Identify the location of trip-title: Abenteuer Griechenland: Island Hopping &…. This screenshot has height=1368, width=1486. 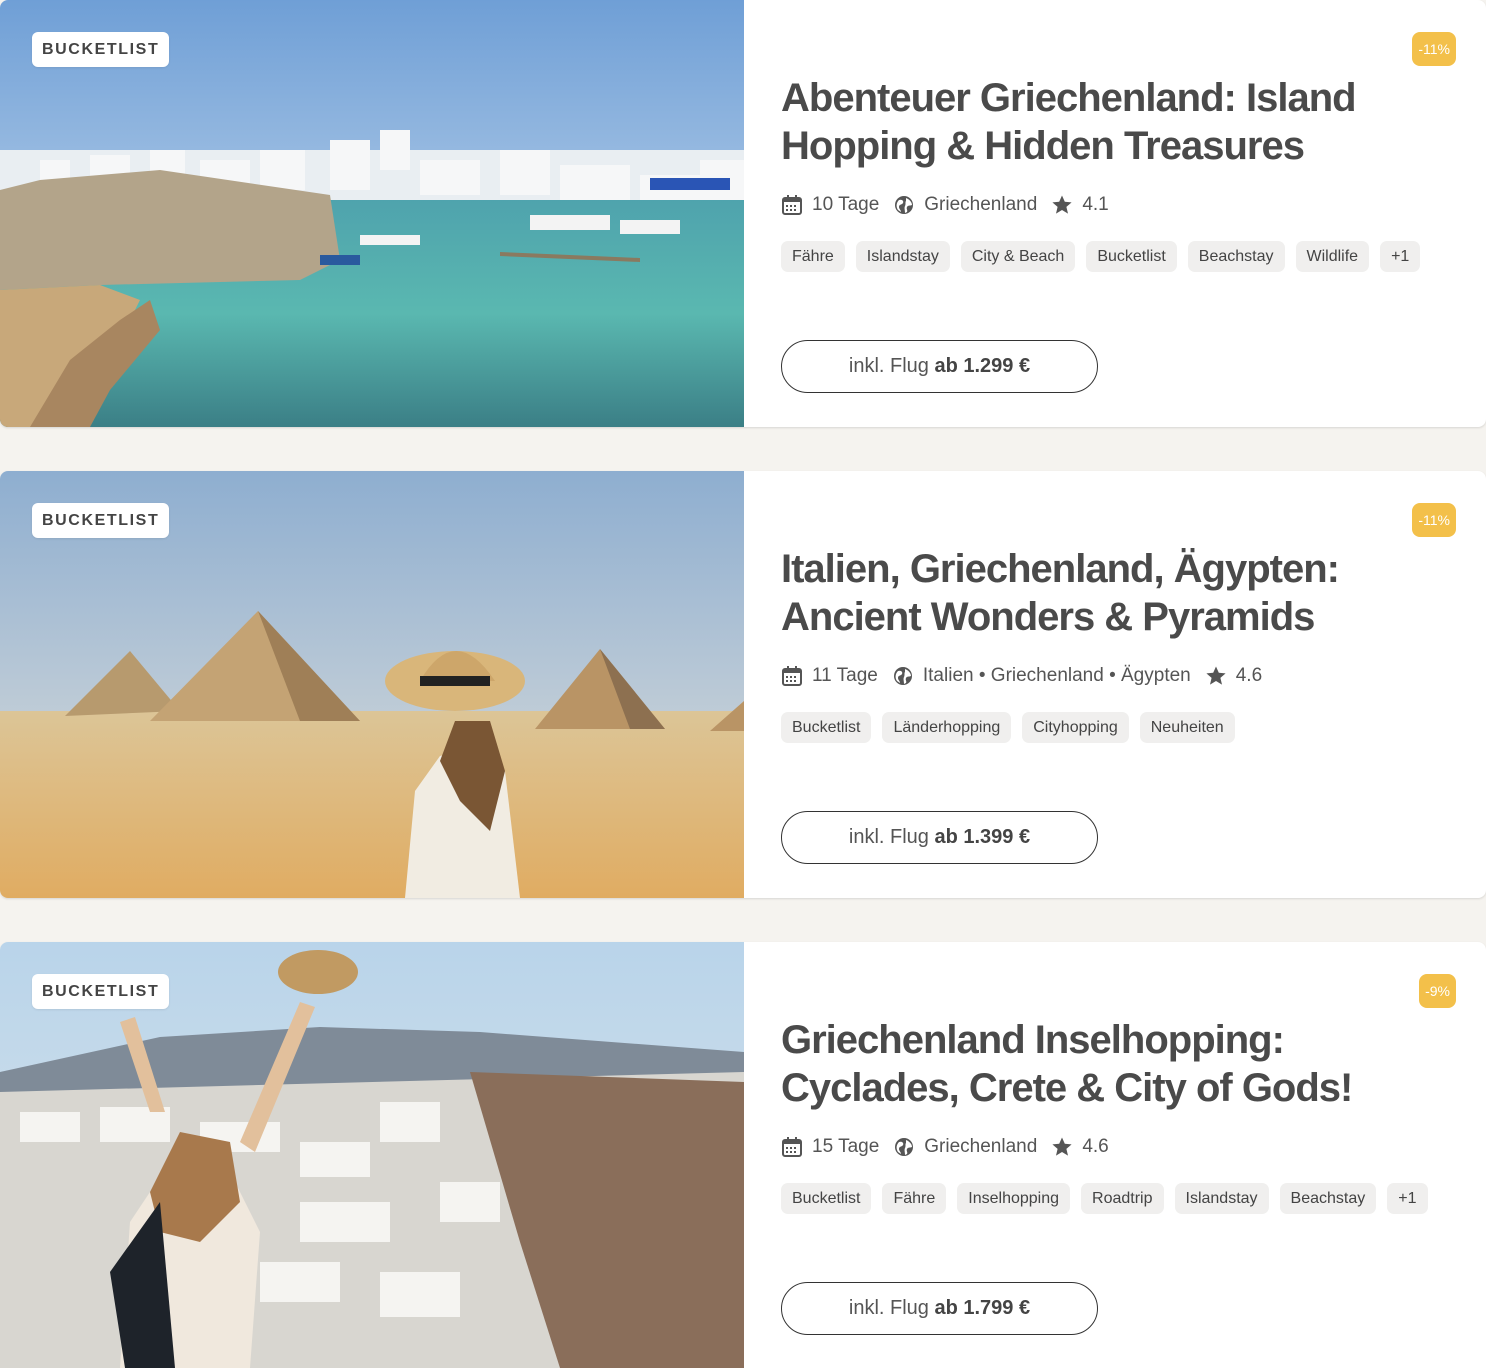
(1121, 122).